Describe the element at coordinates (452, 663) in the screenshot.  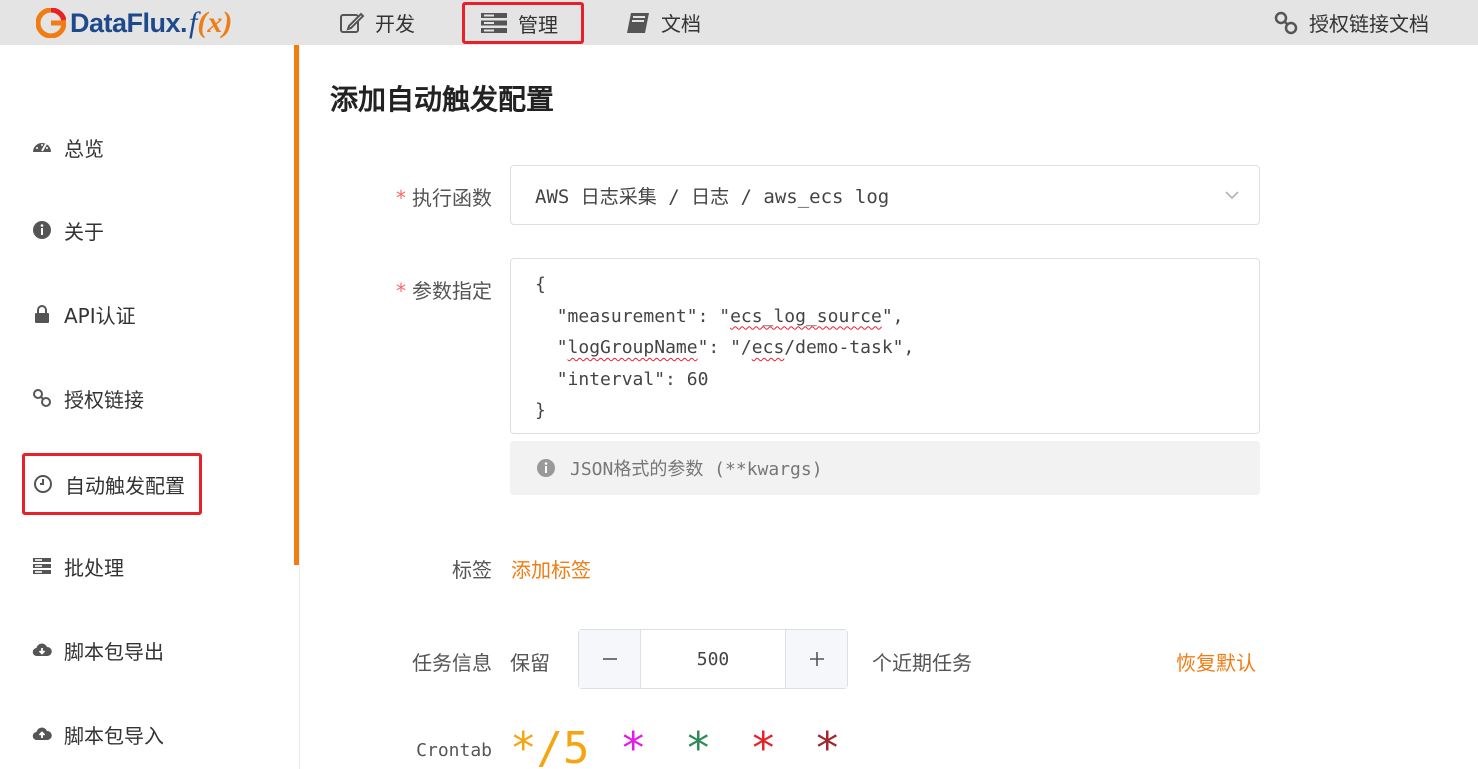
I see `task-info-field-label: 任务信息` at that location.